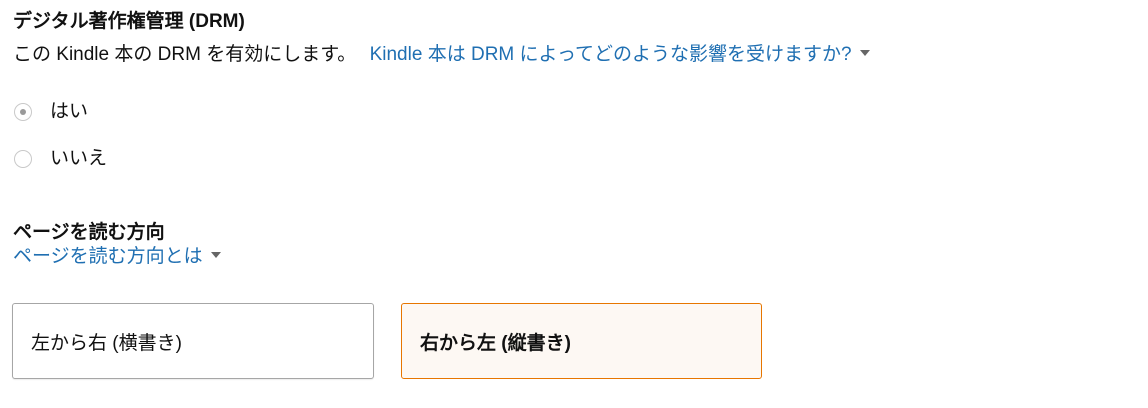 The image size is (1148, 408). Describe the element at coordinates (108, 256) in the screenshot. I see `reading-direction-help-link-label: ページを読む方向とは` at that location.